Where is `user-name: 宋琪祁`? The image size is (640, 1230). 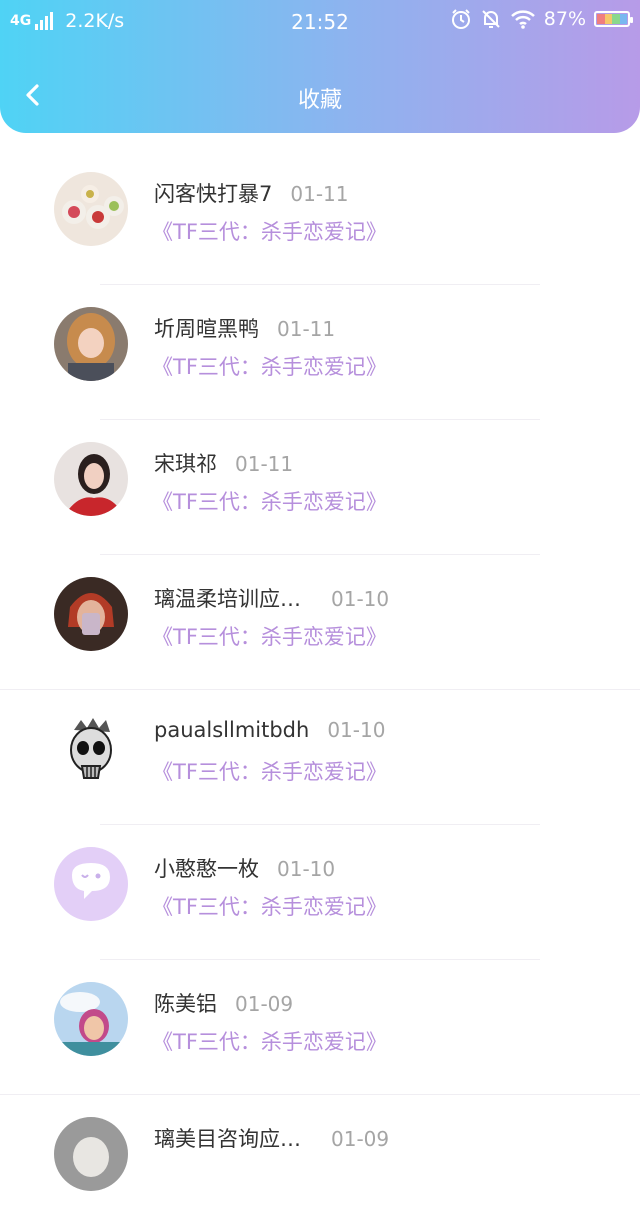 user-name: 宋琪祁 is located at coordinates (185, 464).